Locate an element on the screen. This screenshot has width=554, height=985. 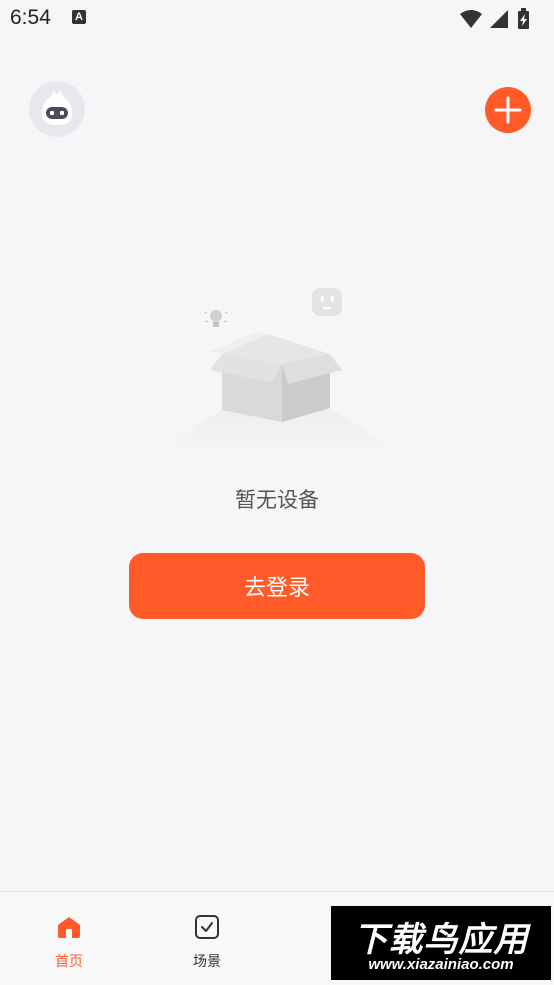
empty-state-text: 暂无设备 is located at coordinates (277, 500).